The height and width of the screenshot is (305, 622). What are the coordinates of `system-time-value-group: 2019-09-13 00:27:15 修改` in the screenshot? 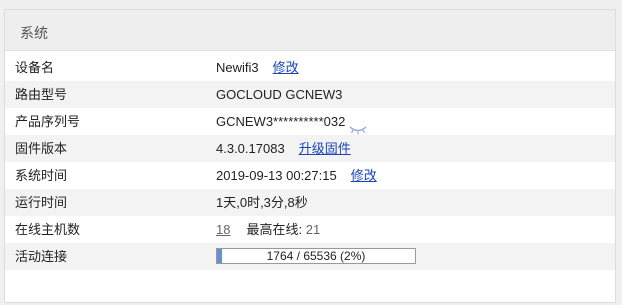 It's located at (296, 175).